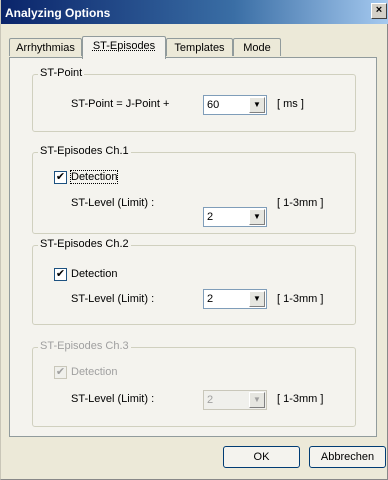 The height and width of the screenshot is (480, 388). What do you see at coordinates (300, 399) in the screenshot?
I see `st-level-unit-ch3: [ 1-3mm ]` at bounding box center [300, 399].